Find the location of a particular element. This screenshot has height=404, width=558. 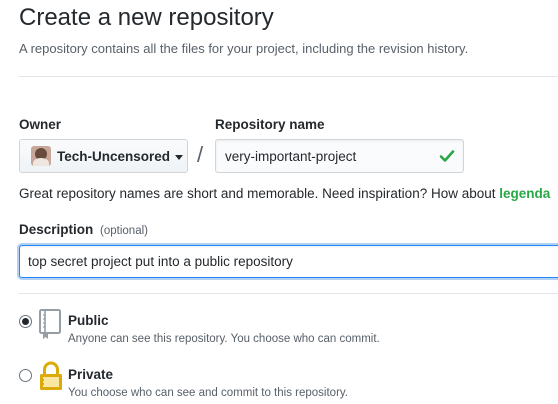

repository-name-value: very-important-project is located at coordinates (291, 156).